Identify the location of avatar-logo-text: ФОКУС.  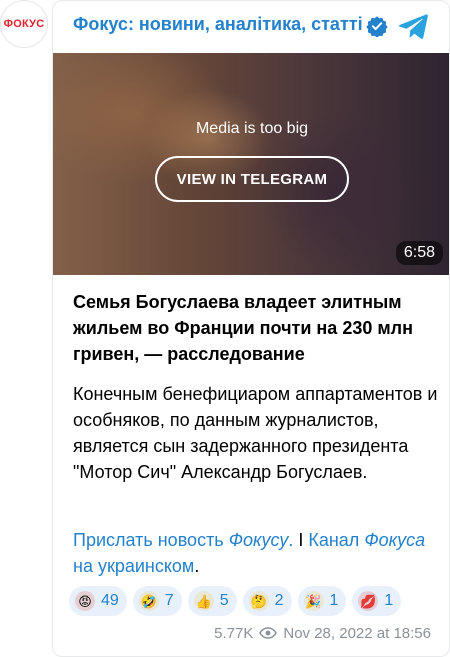
(24, 24).